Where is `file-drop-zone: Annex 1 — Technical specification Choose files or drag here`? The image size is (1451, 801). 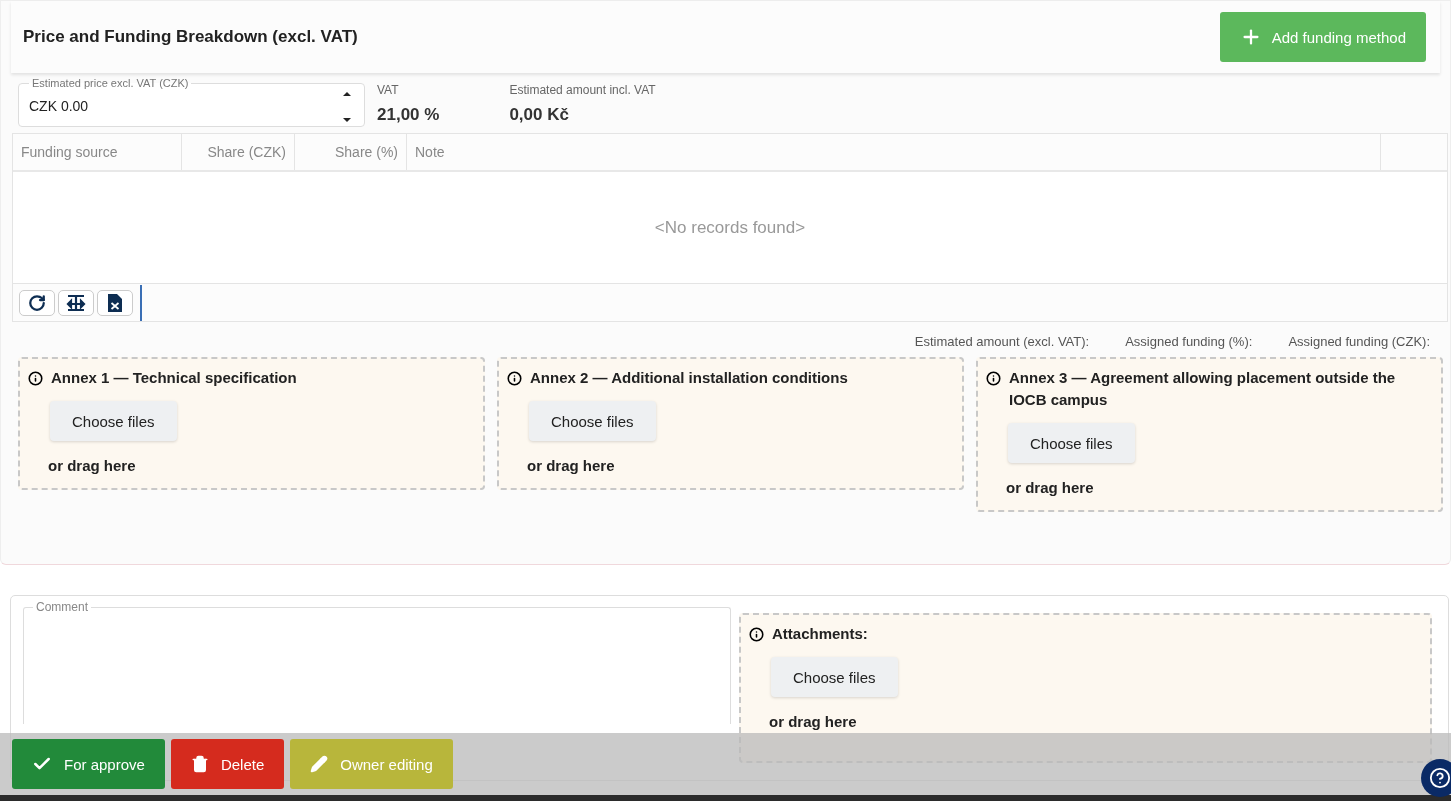 file-drop-zone: Annex 1 — Technical specification Choose files or drag here is located at coordinates (251, 423).